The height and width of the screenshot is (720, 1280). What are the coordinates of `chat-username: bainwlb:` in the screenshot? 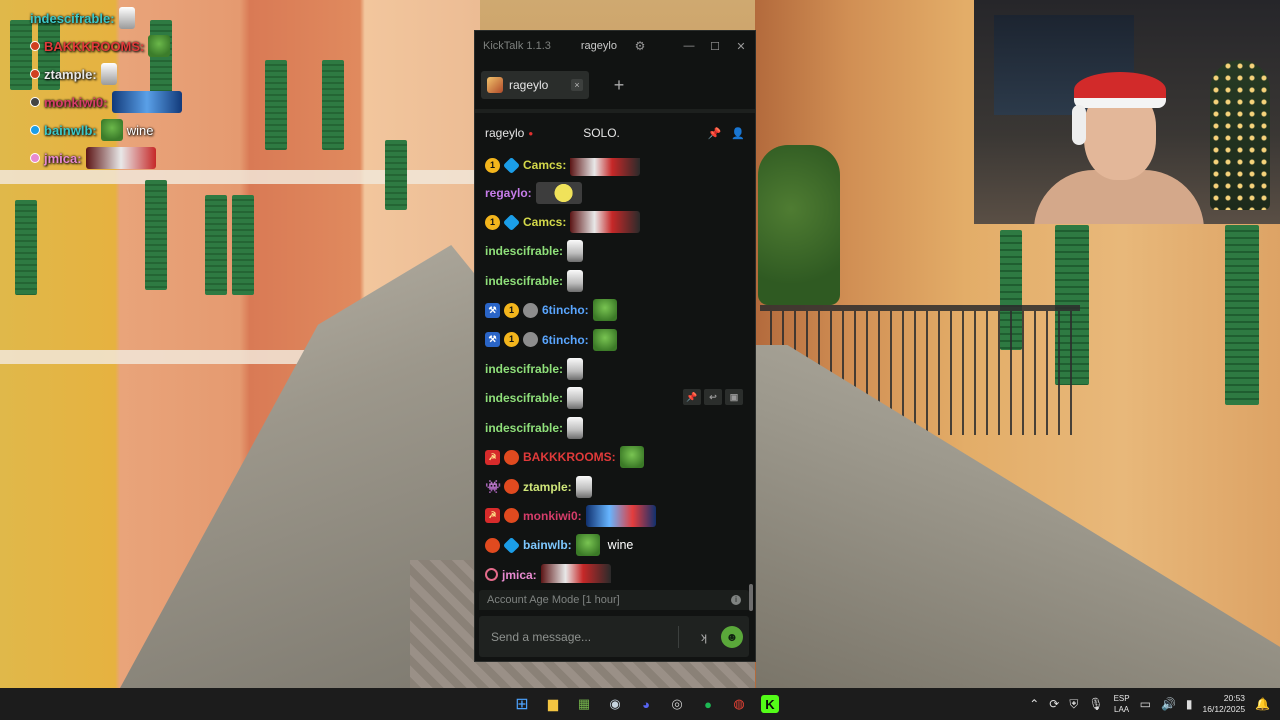 It's located at (547, 545).